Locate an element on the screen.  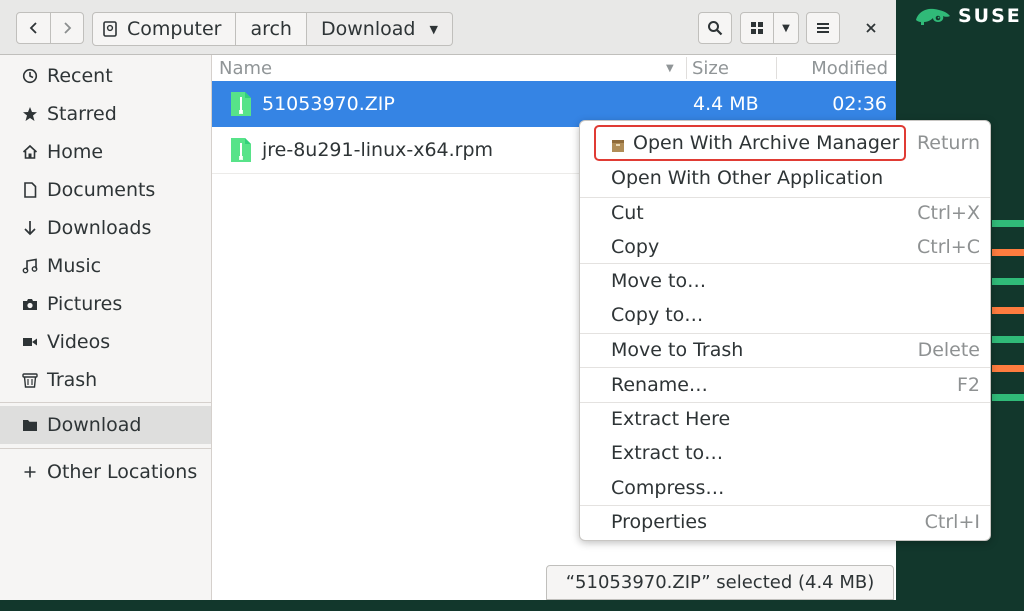
menu-item-accelerator: Ctrl+C is located at coordinates (948, 247).